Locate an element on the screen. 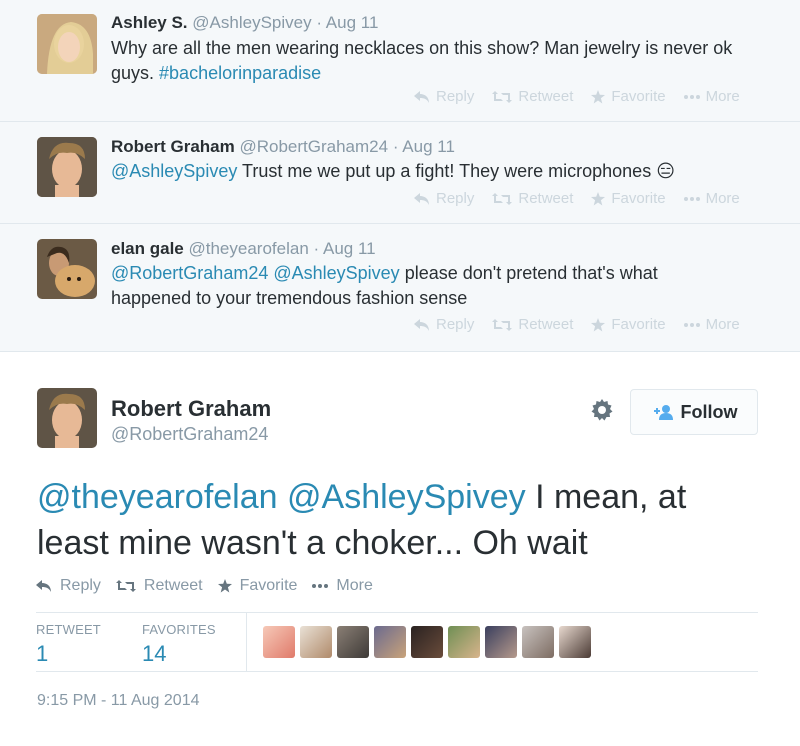  retweet-stat: RETWEET 1 is located at coordinates (68, 644).